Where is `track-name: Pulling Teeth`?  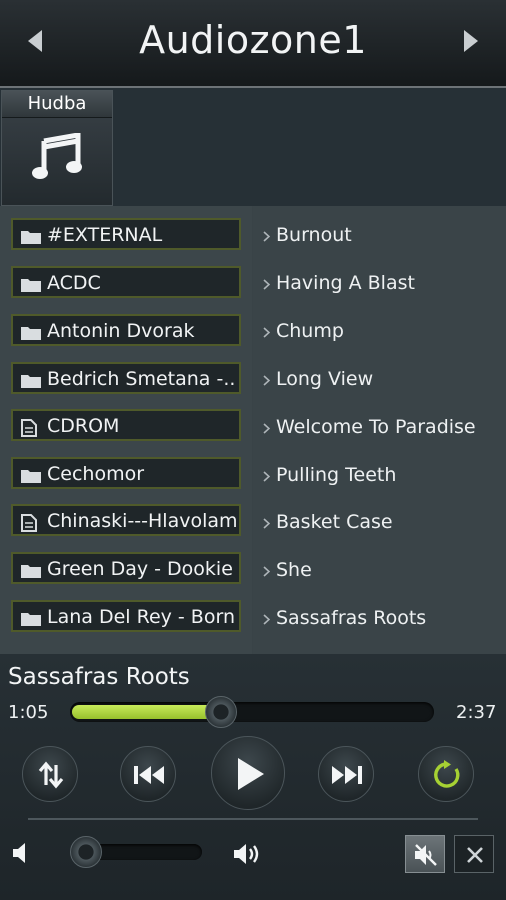
track-name: Pulling Teeth is located at coordinates (336, 475).